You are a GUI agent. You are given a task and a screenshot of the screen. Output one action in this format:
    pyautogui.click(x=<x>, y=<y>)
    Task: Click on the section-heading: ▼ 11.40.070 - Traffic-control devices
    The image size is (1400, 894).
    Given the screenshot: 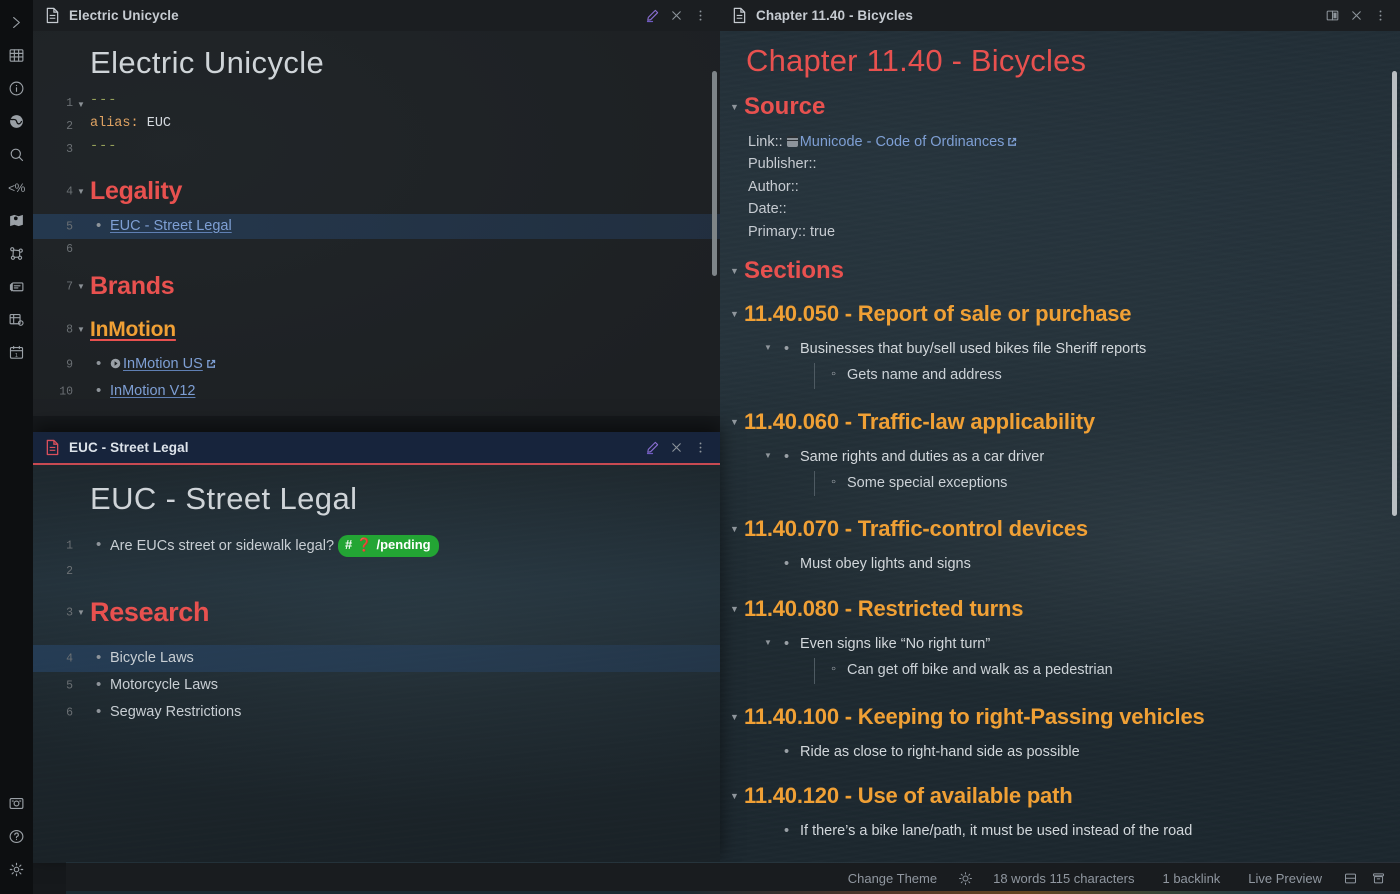 What is the action you would take?
    pyautogui.click(x=909, y=529)
    